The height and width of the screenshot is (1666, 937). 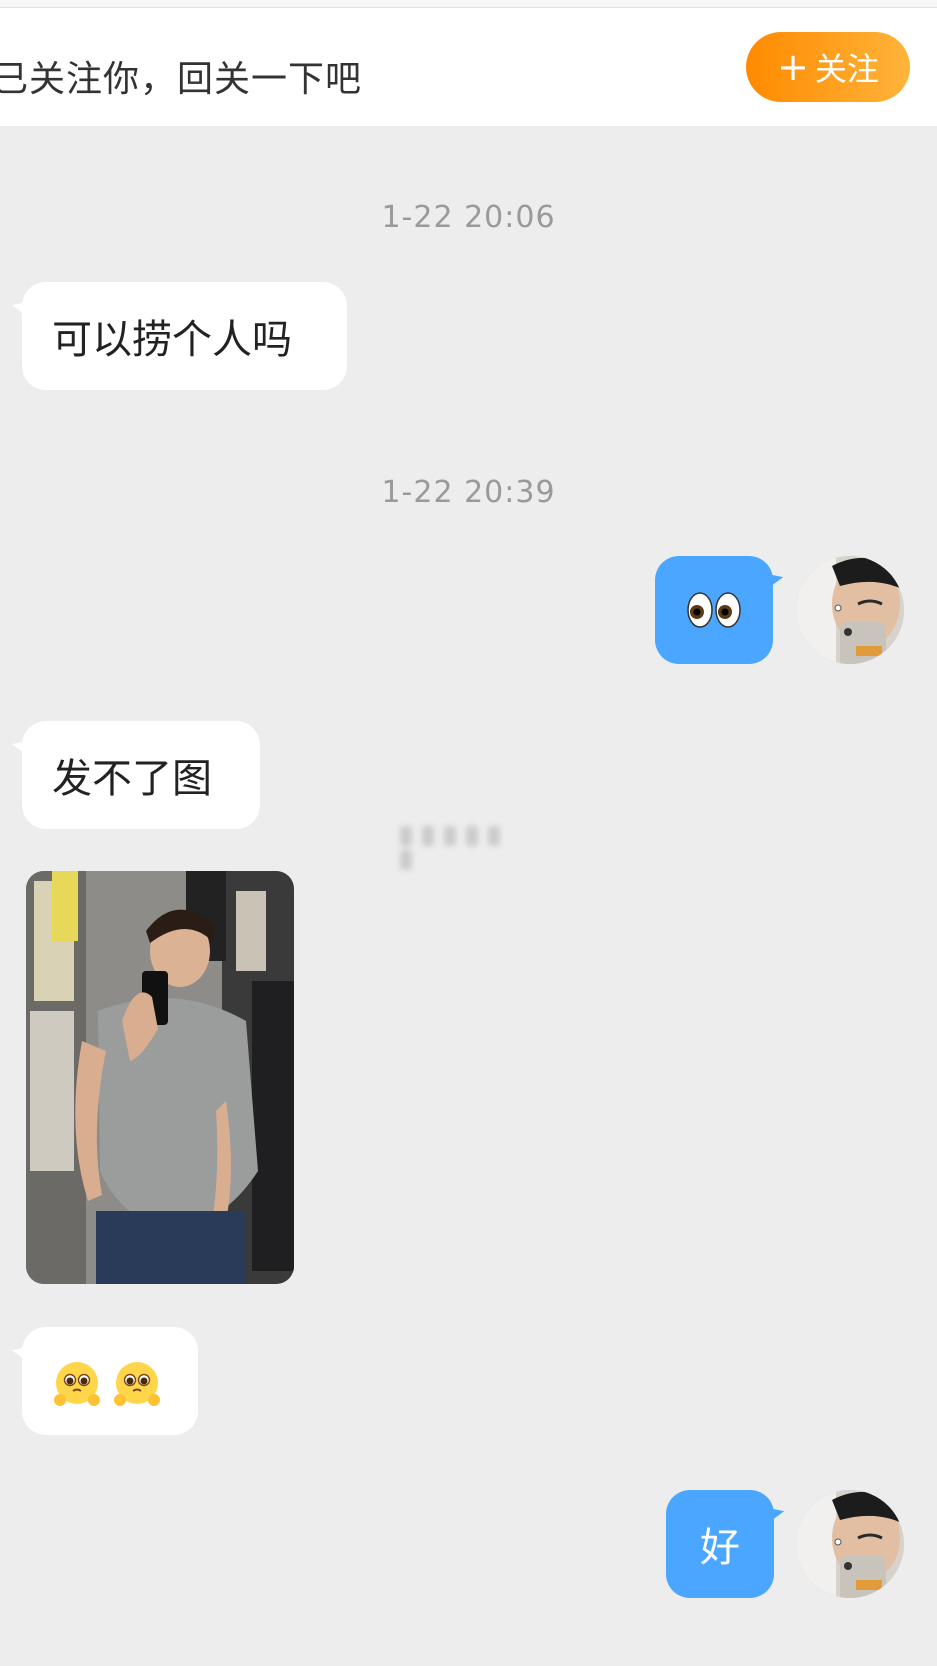 What do you see at coordinates (468, 67) in the screenshot?
I see `follow-back-banner: 已关注你，回关一下吧 + 关注` at bounding box center [468, 67].